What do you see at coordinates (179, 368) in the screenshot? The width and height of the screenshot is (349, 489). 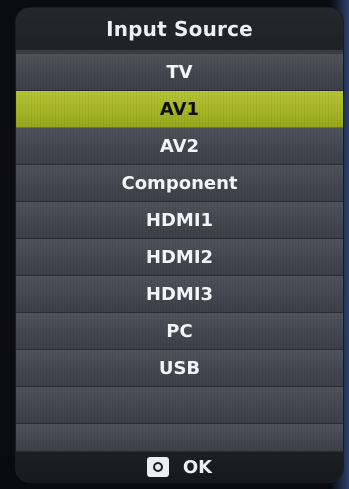 I see `input-option-usb: USB` at bounding box center [179, 368].